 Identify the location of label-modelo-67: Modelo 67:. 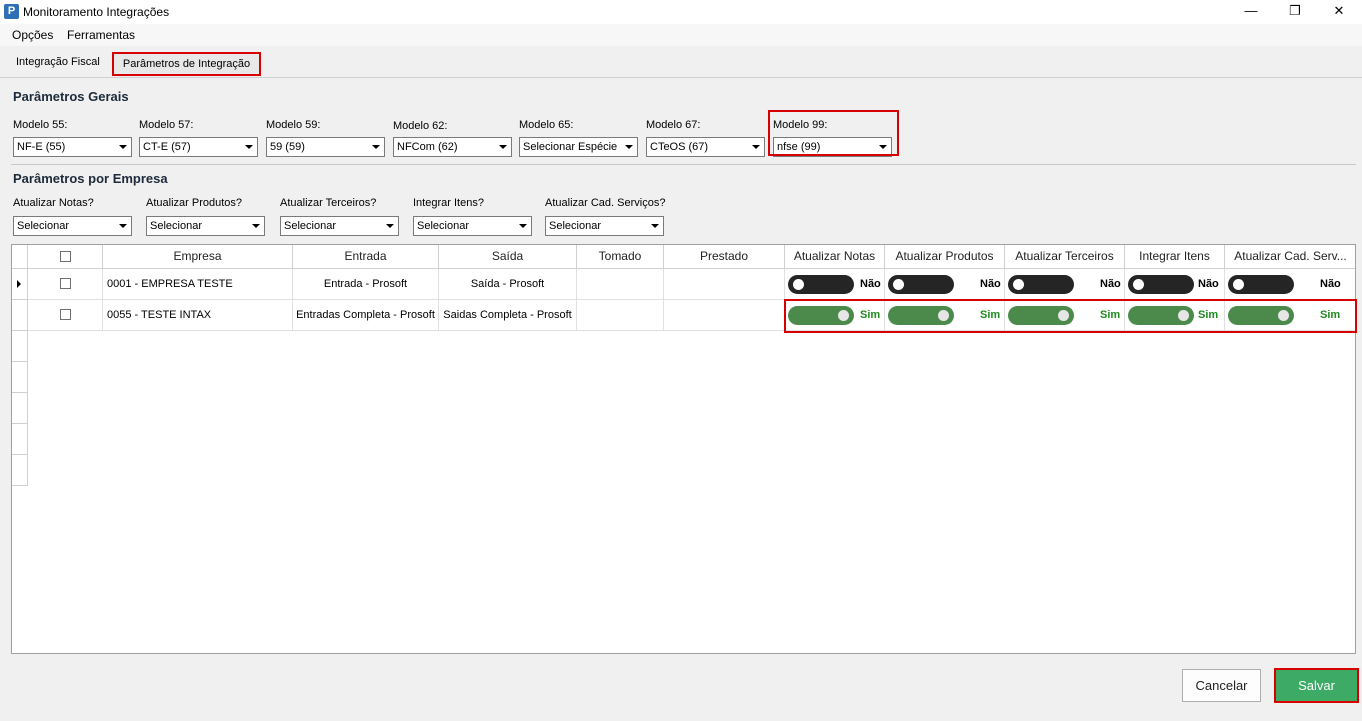
(673, 125).